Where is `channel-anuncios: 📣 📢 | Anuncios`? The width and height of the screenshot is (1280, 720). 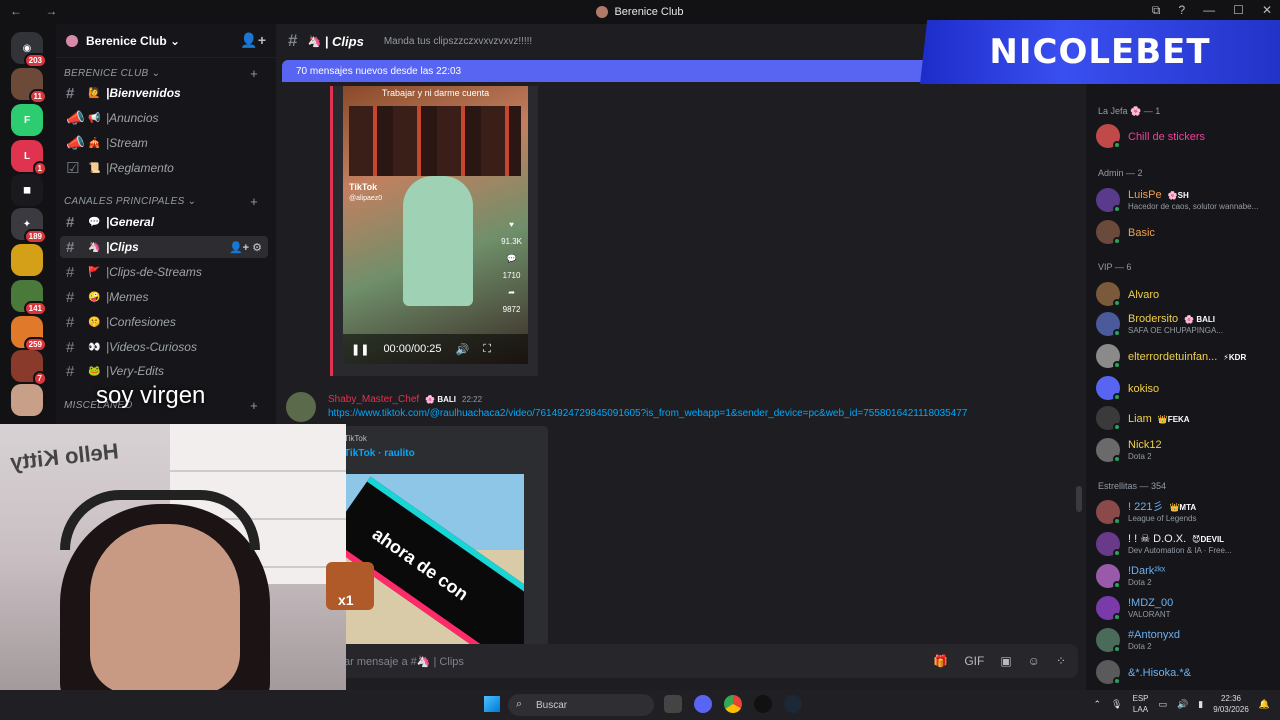 channel-anuncios: 📣 📢 | Anuncios is located at coordinates (164, 118).